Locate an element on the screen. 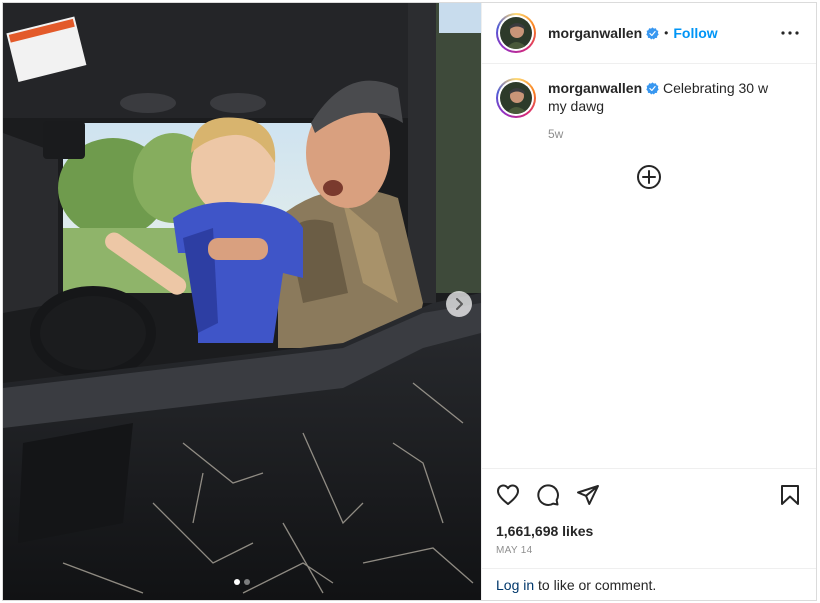 This screenshot has height=603, width=820. carousel-next-button is located at coordinates (459, 304).